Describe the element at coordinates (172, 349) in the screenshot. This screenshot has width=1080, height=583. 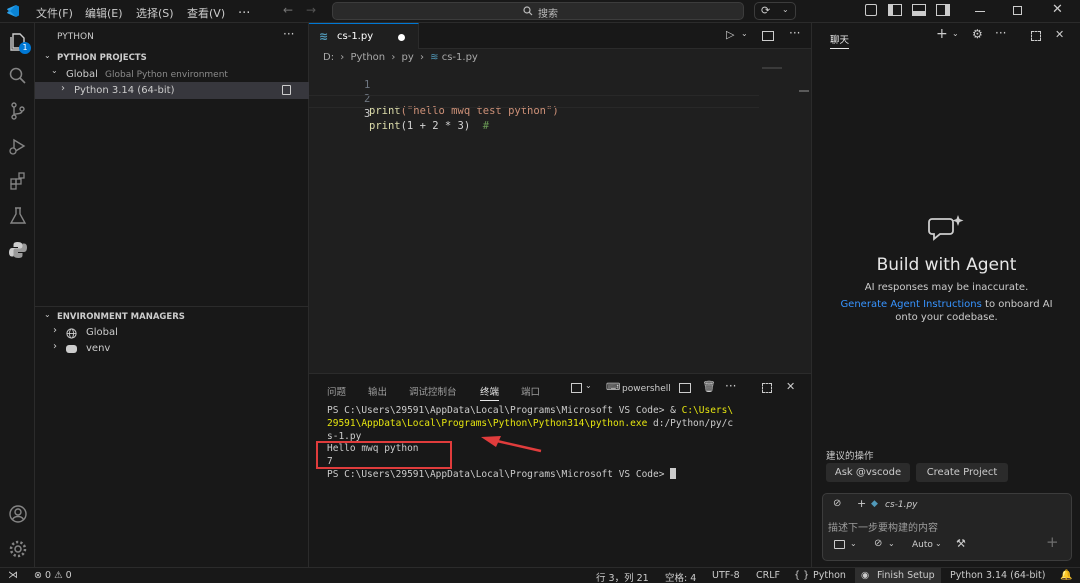
I see `tree-item-venv: › venv` at that location.